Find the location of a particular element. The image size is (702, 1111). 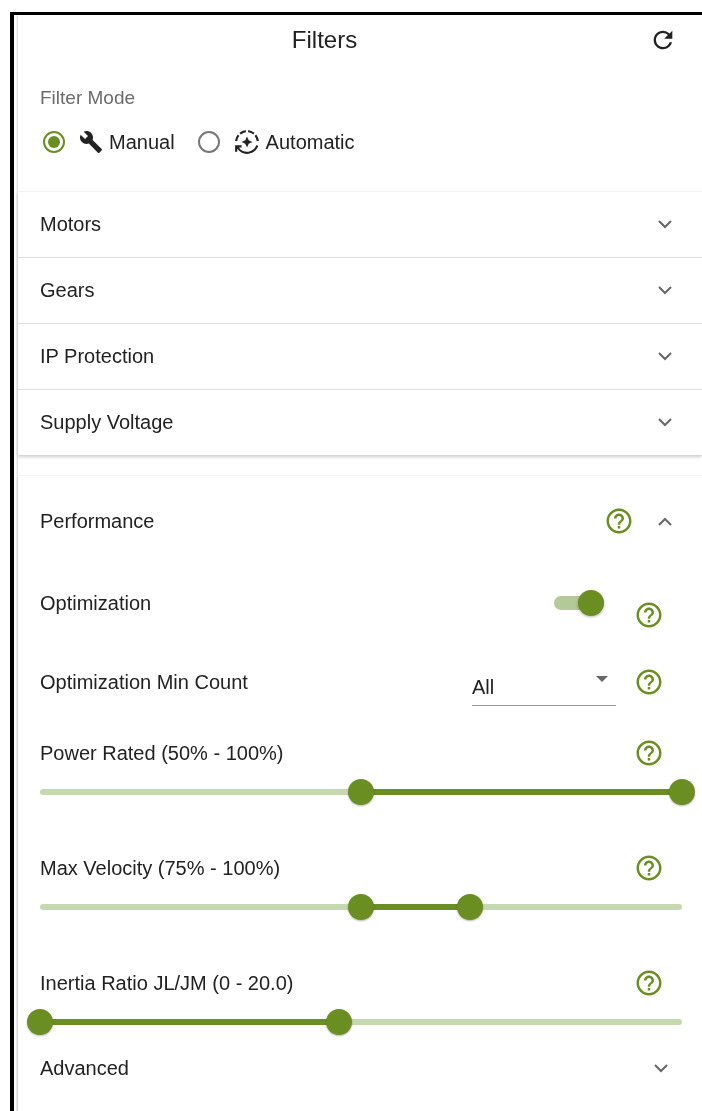

accordion-header: IP Protection is located at coordinates (360, 357).